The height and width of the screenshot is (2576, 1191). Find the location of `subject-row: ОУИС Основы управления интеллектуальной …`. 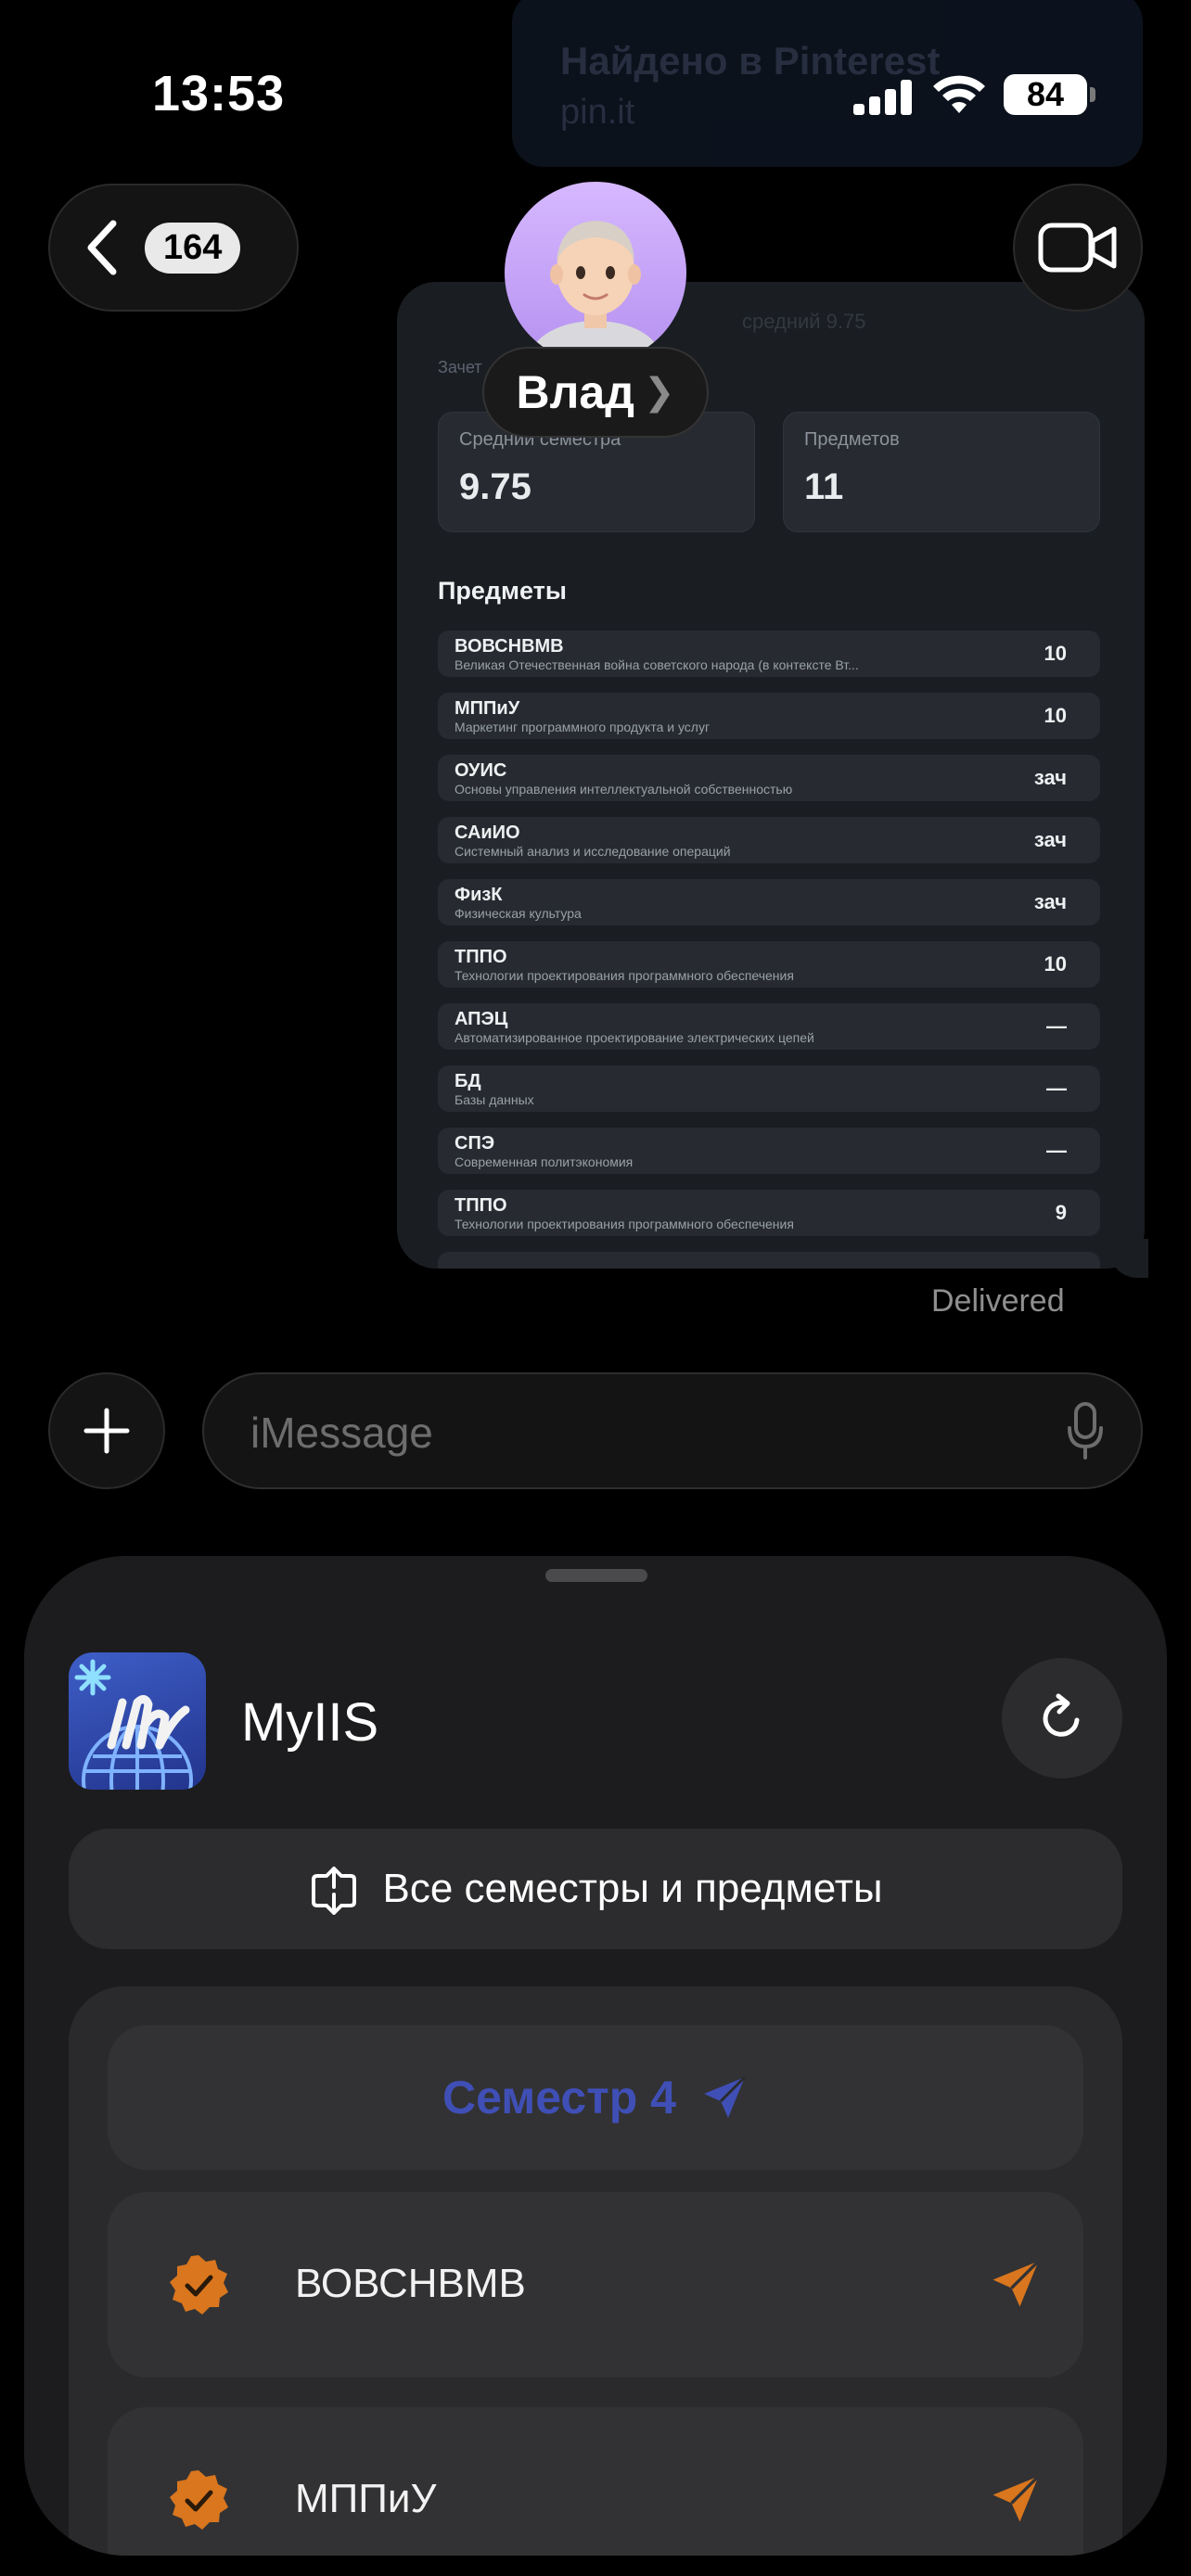

subject-row: ОУИС Основы управления интеллектуальной … is located at coordinates (769, 778).